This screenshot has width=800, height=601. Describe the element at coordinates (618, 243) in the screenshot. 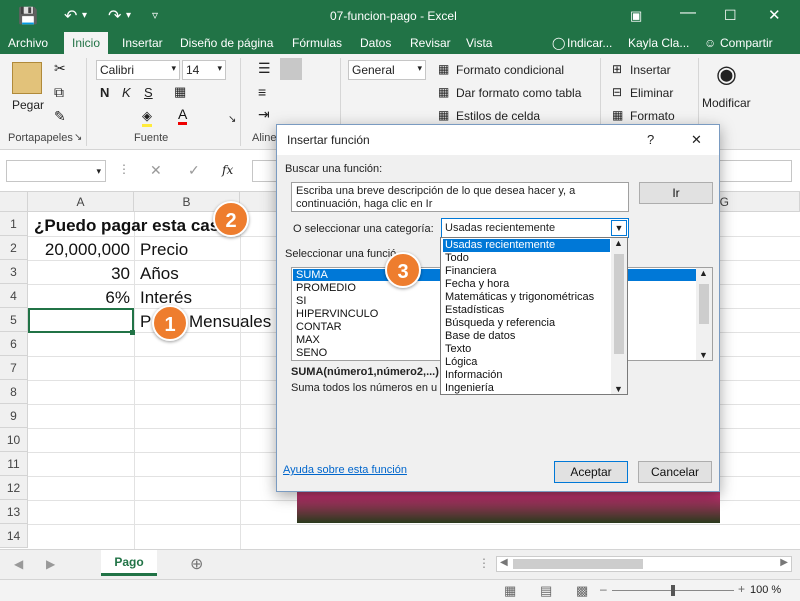

I see `scroll-up-icon: ▲` at that location.